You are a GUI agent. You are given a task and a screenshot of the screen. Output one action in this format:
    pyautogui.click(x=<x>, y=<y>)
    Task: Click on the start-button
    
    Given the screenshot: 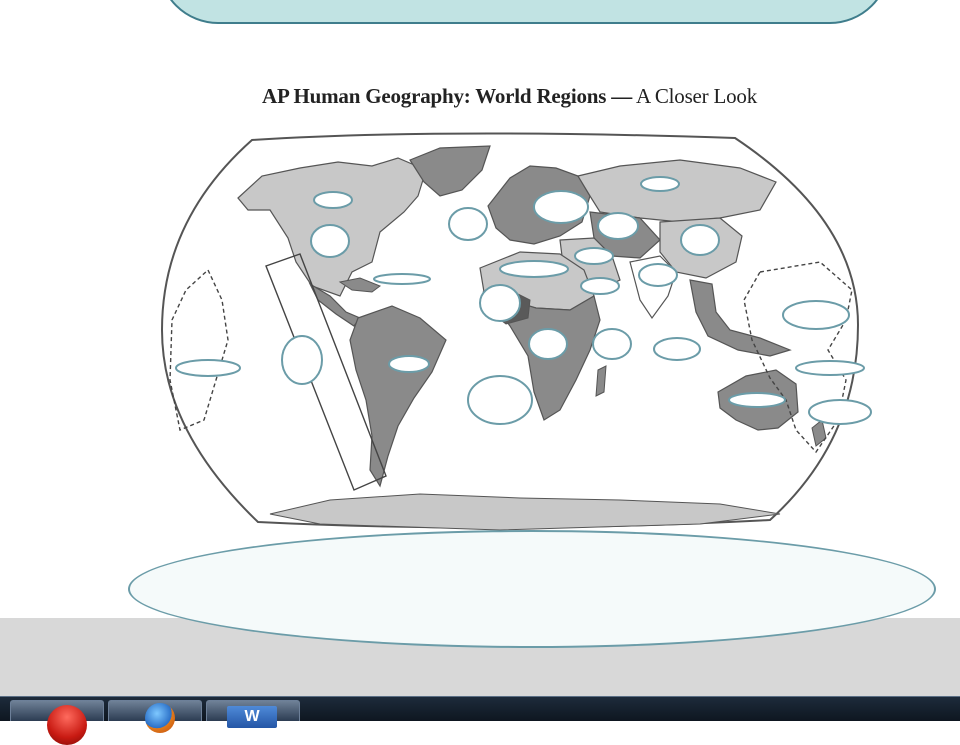 What is the action you would take?
    pyautogui.click(x=57, y=722)
    